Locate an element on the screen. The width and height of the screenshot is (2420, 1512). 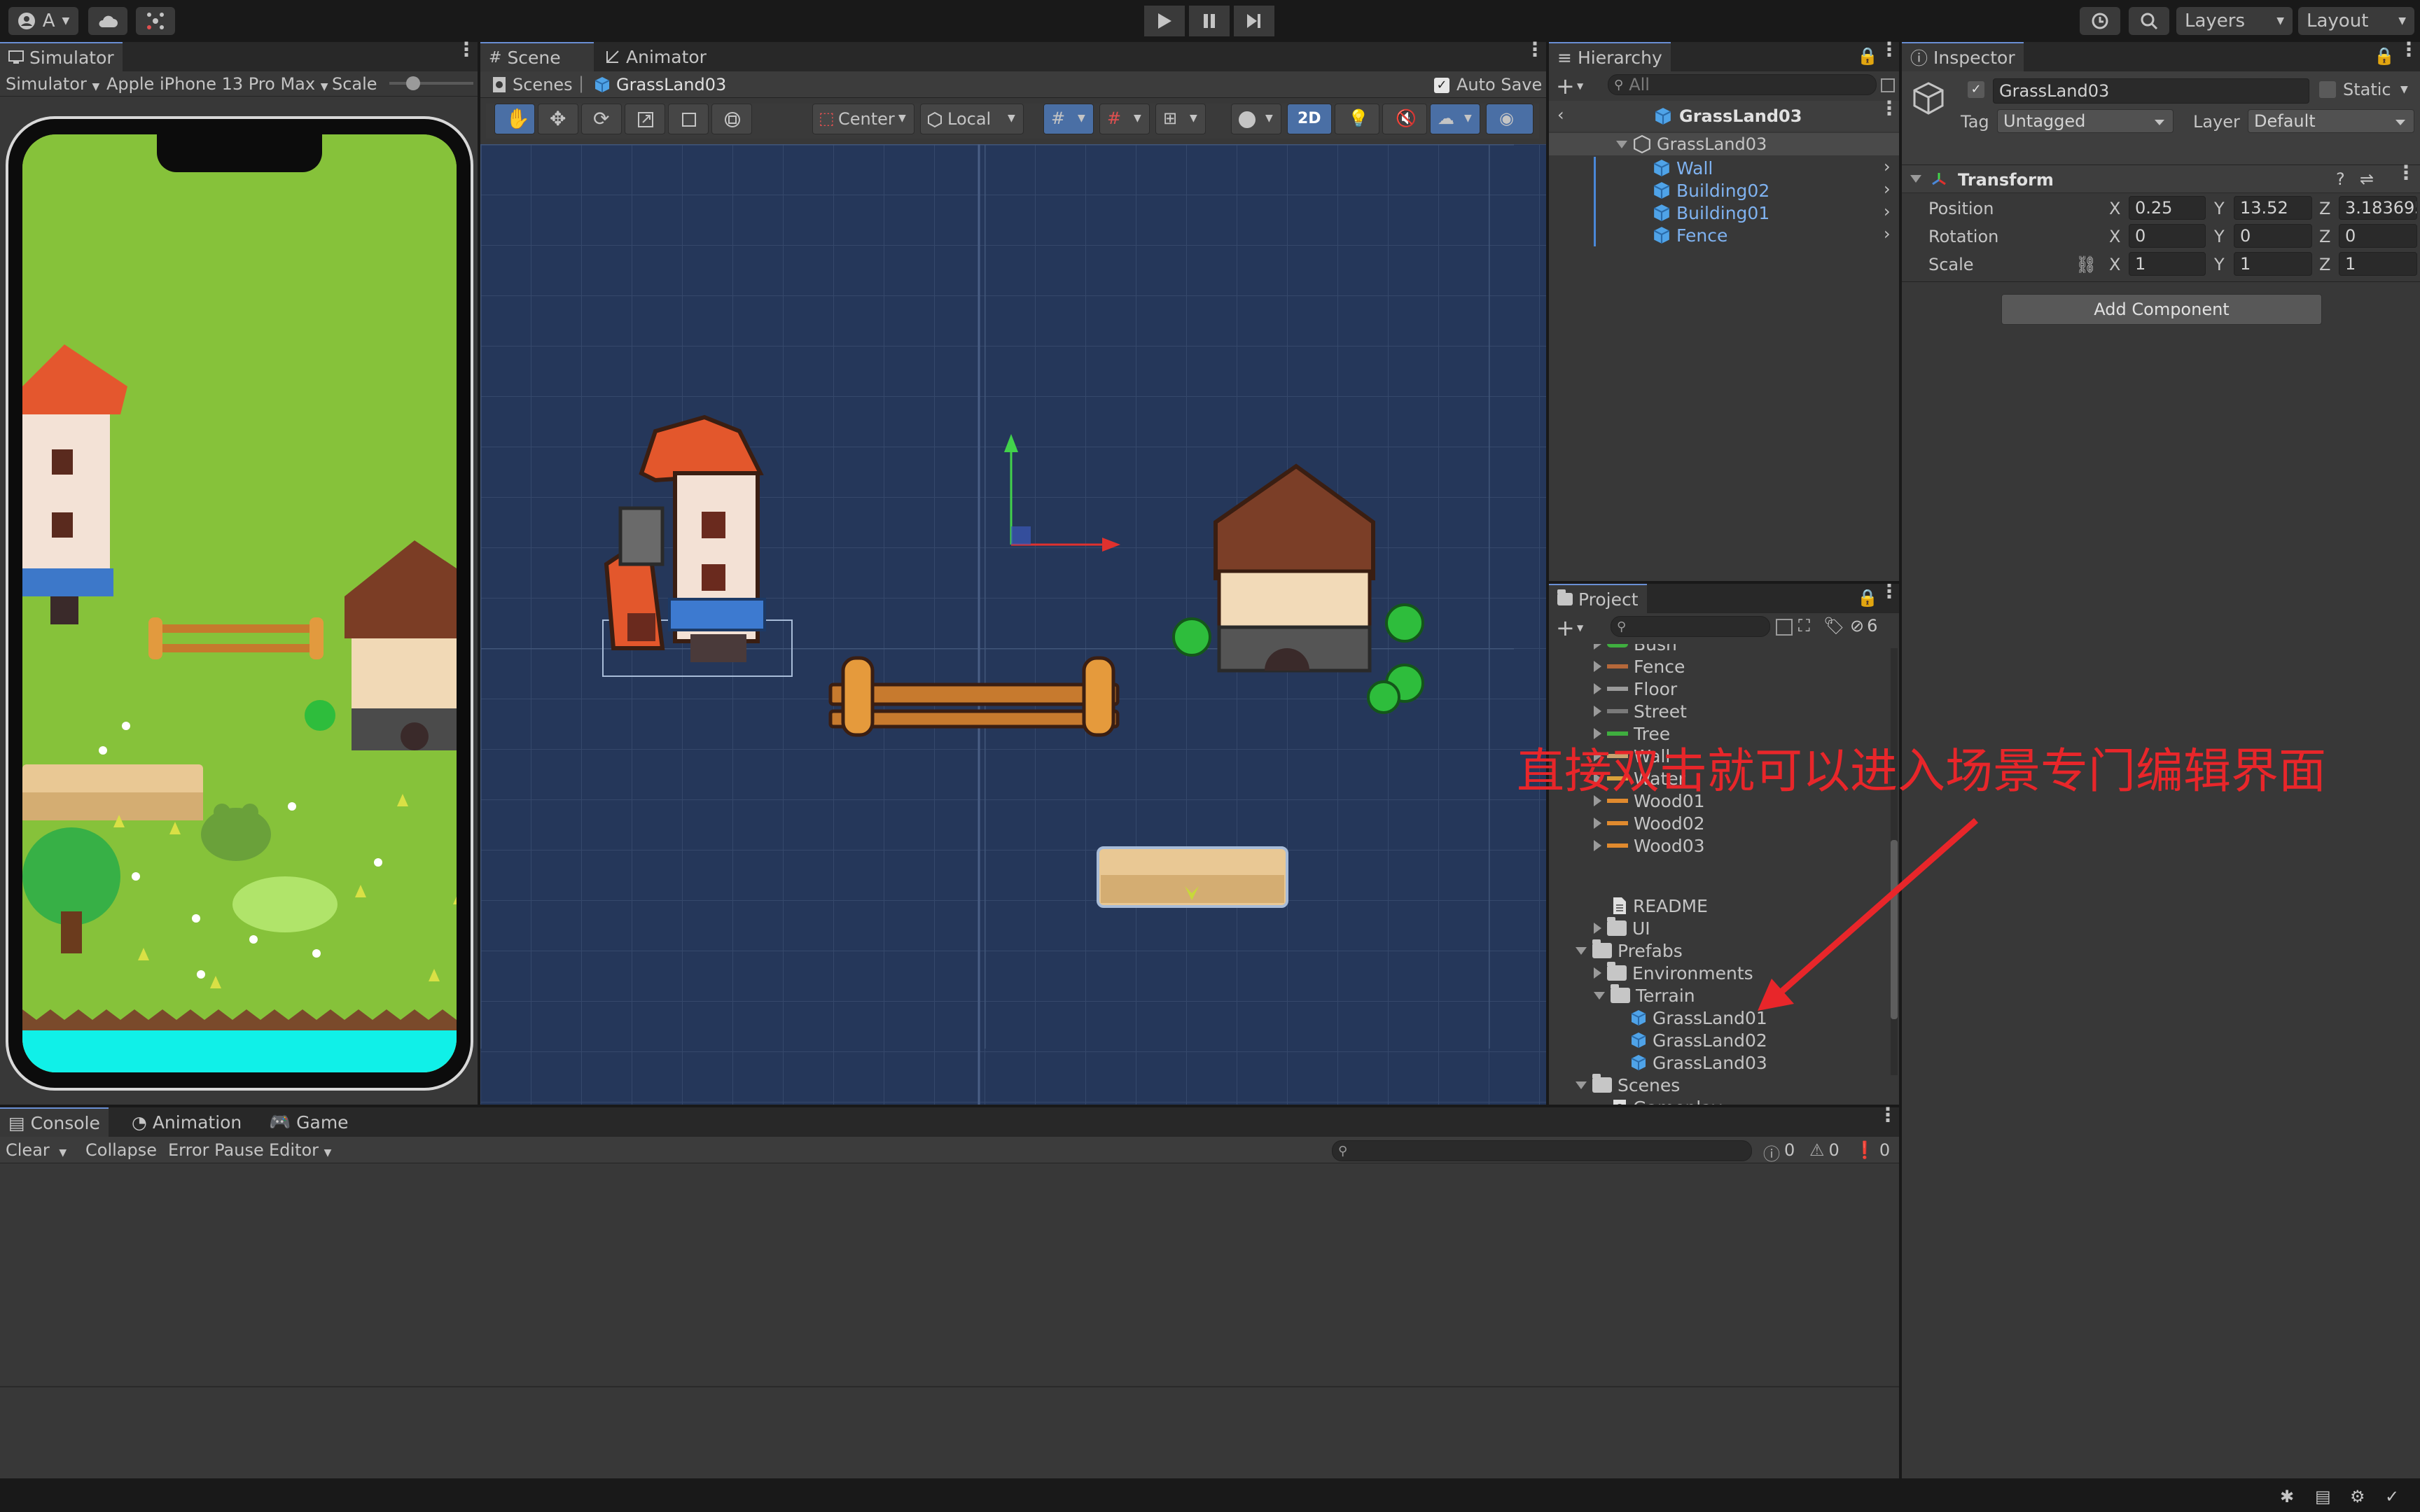
scale-tool-button is located at coordinates (645, 119).